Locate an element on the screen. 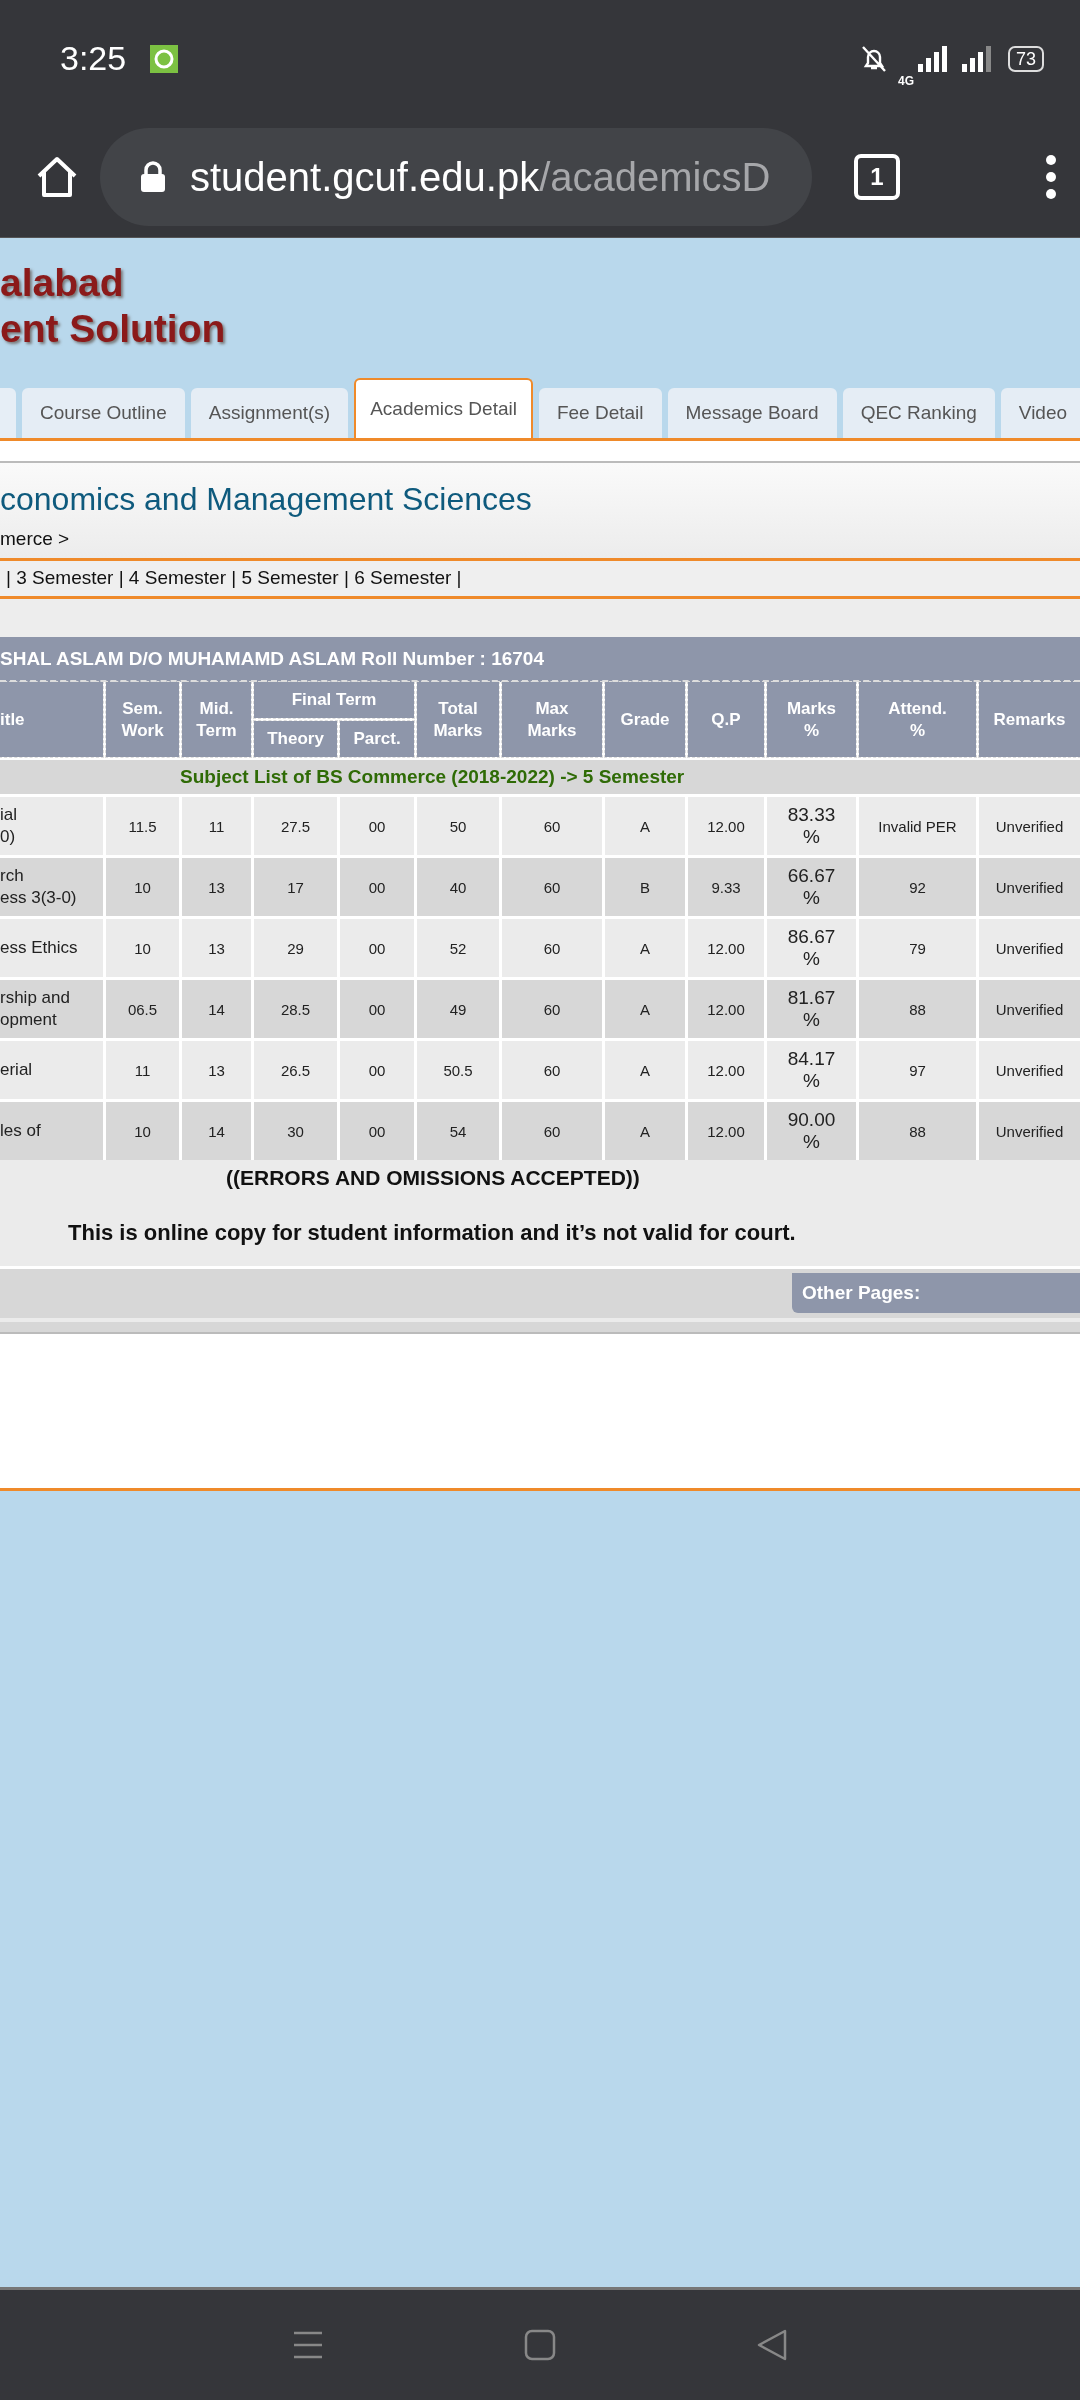 This screenshot has width=1080, height=2400. notice-text: This is online copy for student information and it’s not valid for court. is located at coordinates (432, 1233).